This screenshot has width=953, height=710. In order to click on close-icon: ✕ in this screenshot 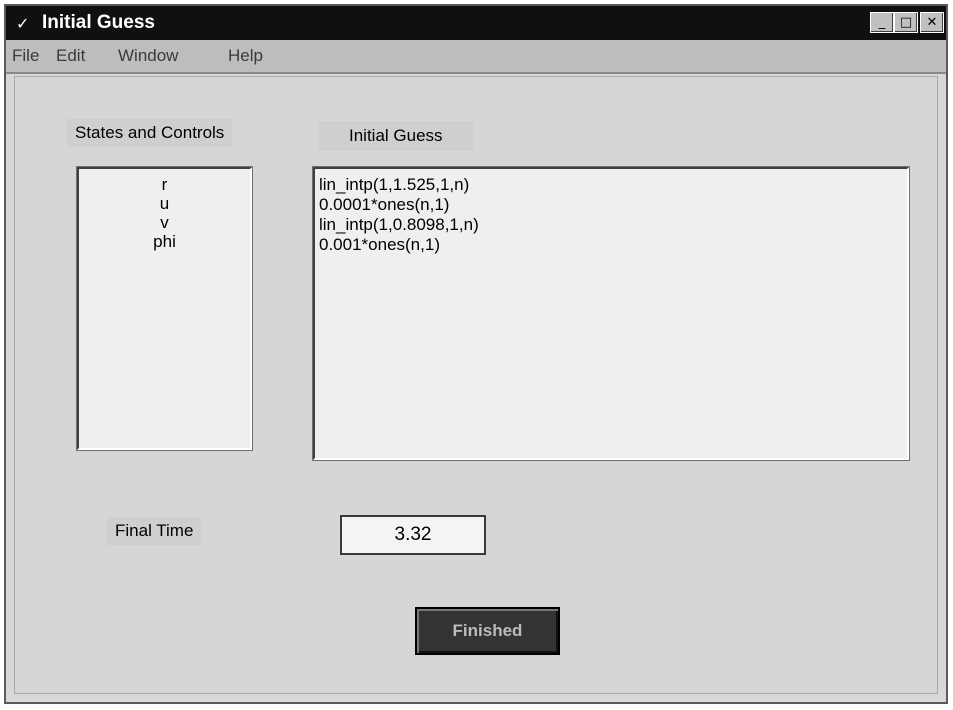, I will do `click(932, 22)`.